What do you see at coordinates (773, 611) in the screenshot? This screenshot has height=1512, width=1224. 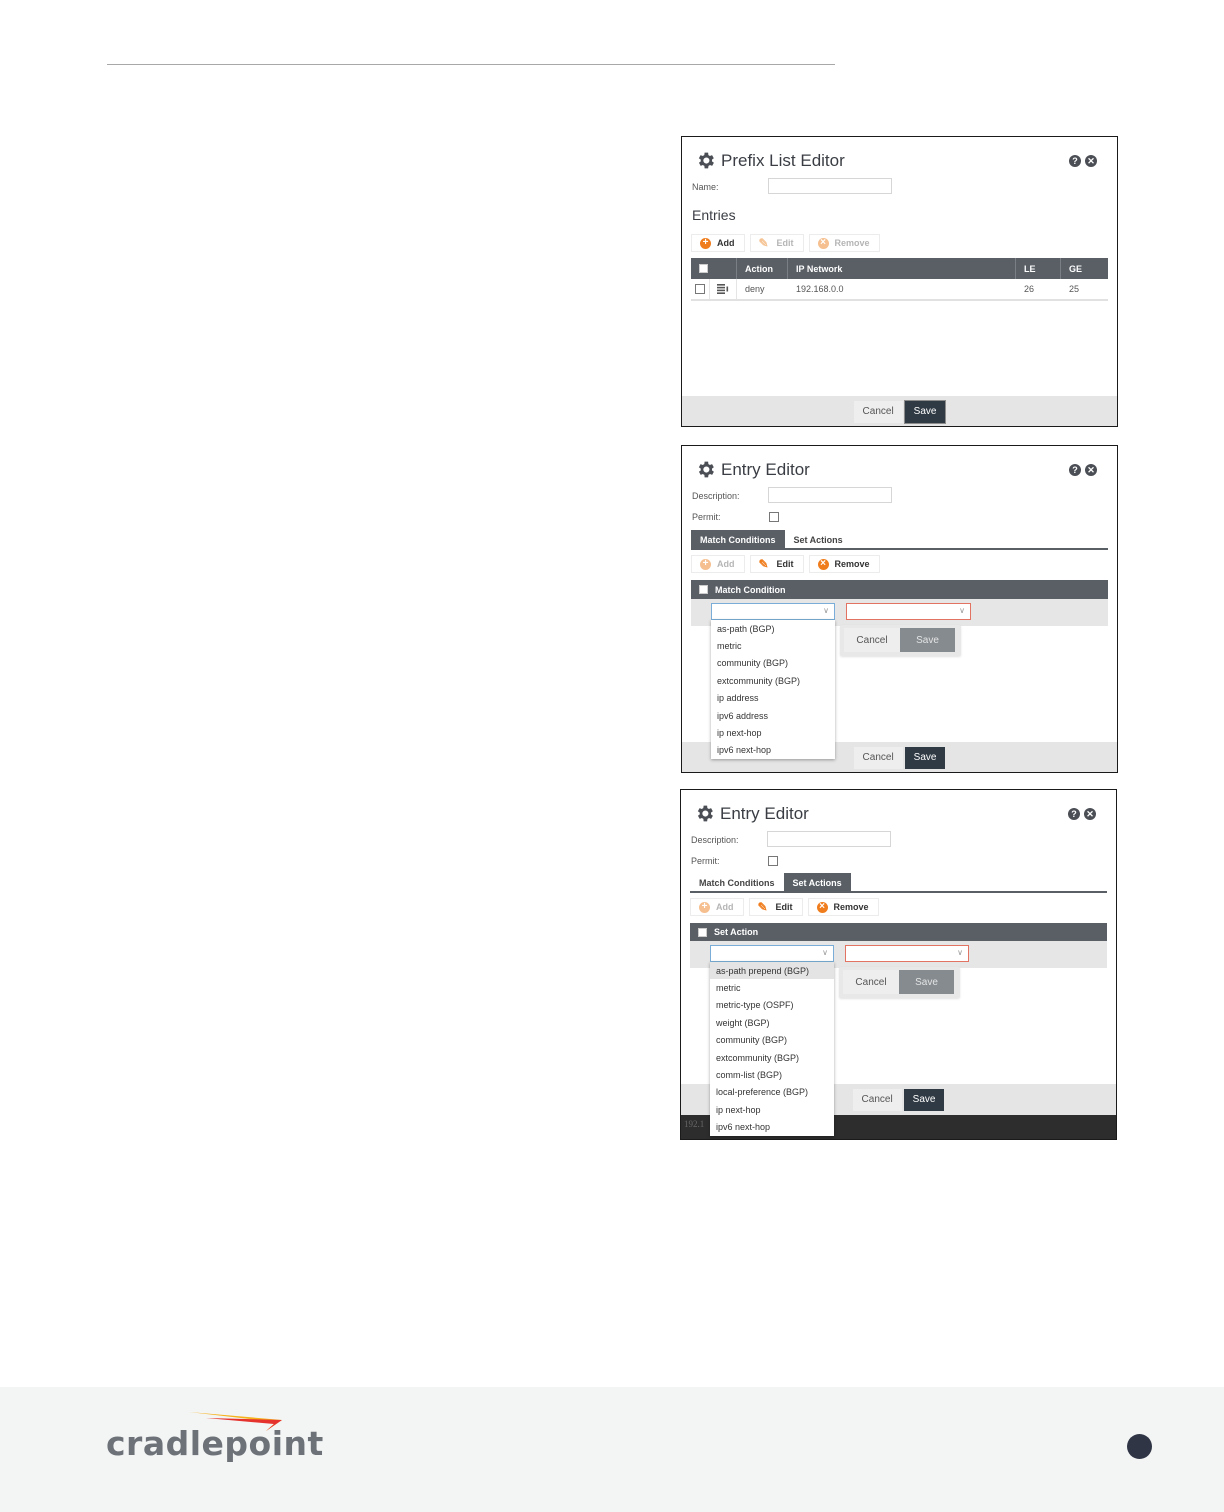 I see `condition-type-select: ∨` at bounding box center [773, 611].